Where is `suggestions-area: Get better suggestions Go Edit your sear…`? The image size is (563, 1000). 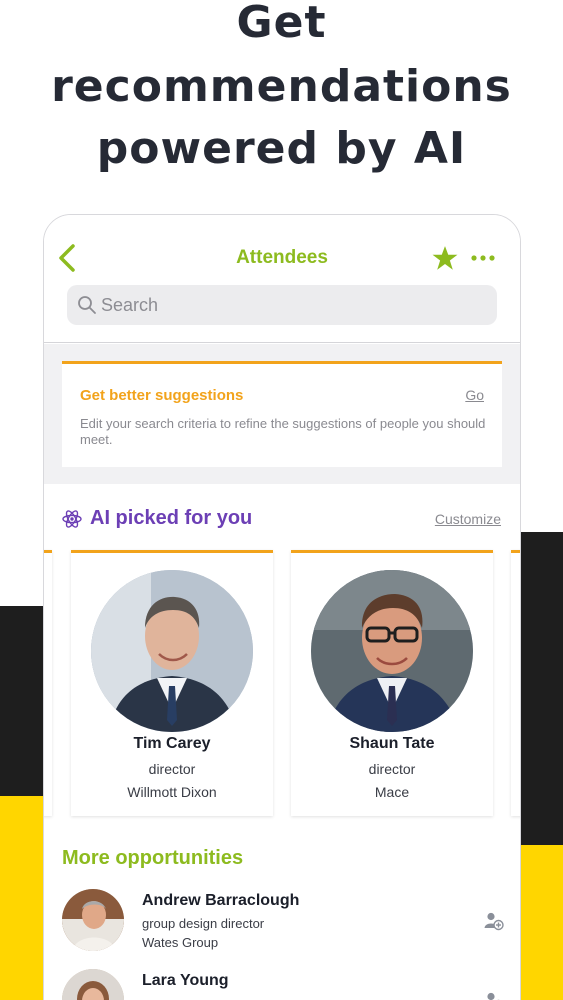 suggestions-area: Get better suggestions Go Edit your sear… is located at coordinates (282, 414).